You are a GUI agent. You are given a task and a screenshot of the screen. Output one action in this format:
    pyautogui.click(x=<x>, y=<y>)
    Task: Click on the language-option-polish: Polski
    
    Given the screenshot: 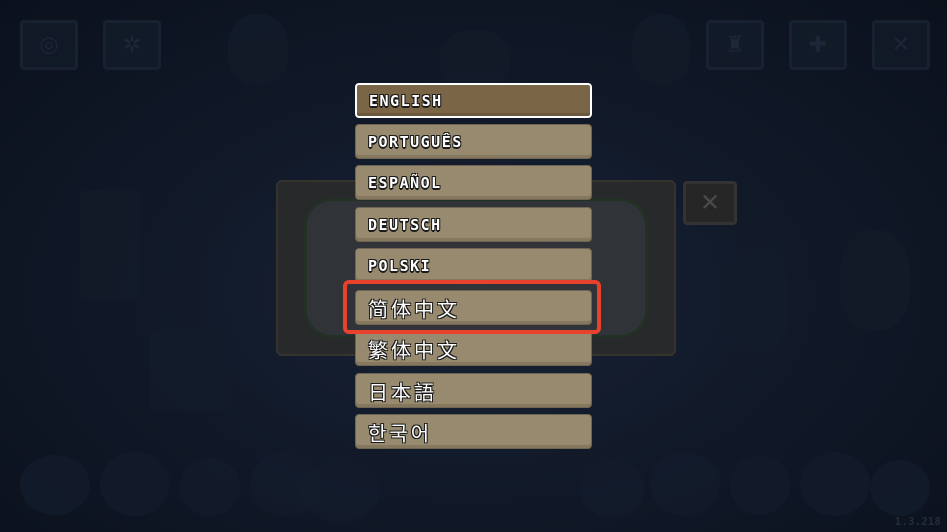 What is the action you would take?
    pyautogui.click(x=473, y=265)
    